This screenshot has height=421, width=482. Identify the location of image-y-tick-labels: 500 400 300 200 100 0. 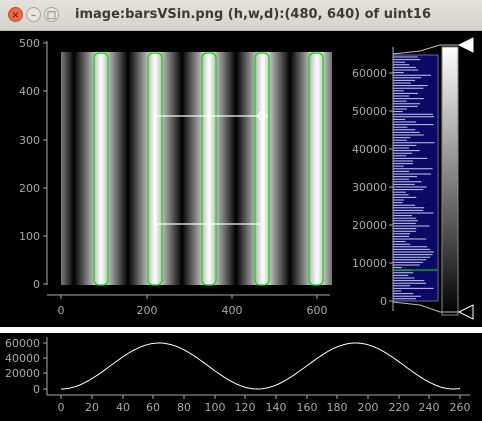
(29, 164).